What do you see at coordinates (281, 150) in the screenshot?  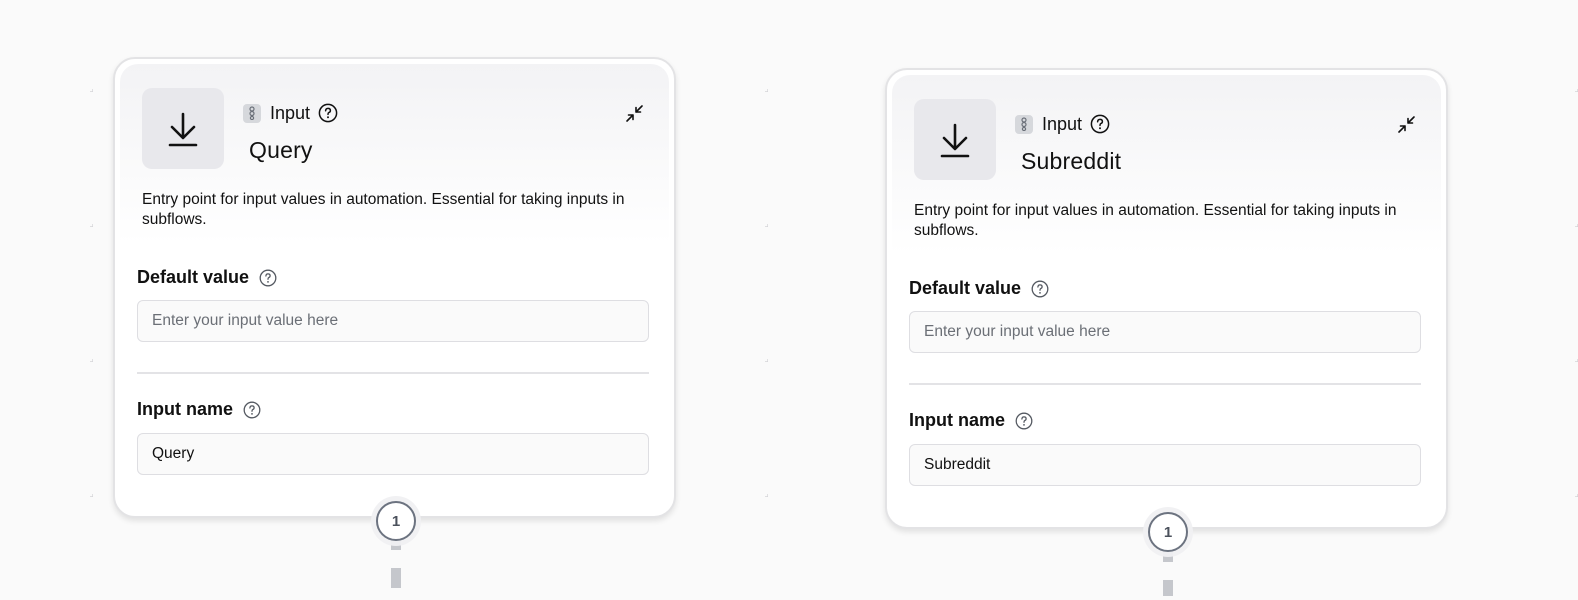 I see `node-title: Query` at bounding box center [281, 150].